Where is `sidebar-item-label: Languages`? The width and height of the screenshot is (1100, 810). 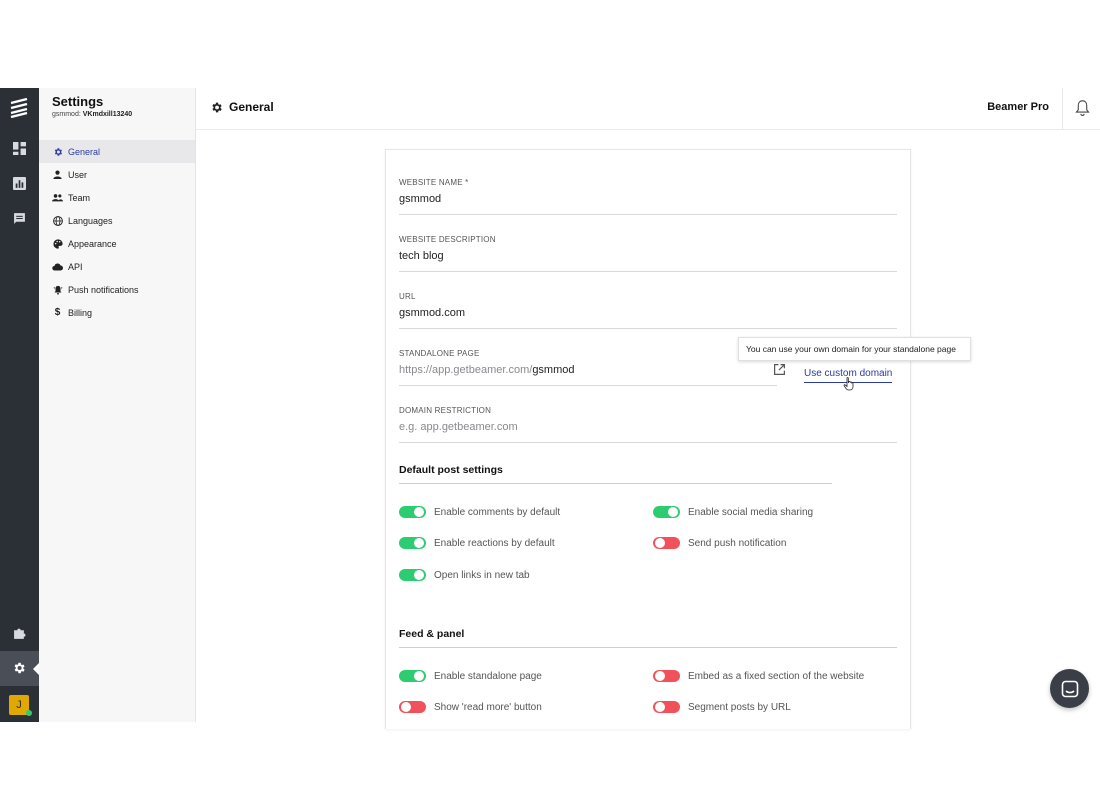 sidebar-item-label: Languages is located at coordinates (90, 220).